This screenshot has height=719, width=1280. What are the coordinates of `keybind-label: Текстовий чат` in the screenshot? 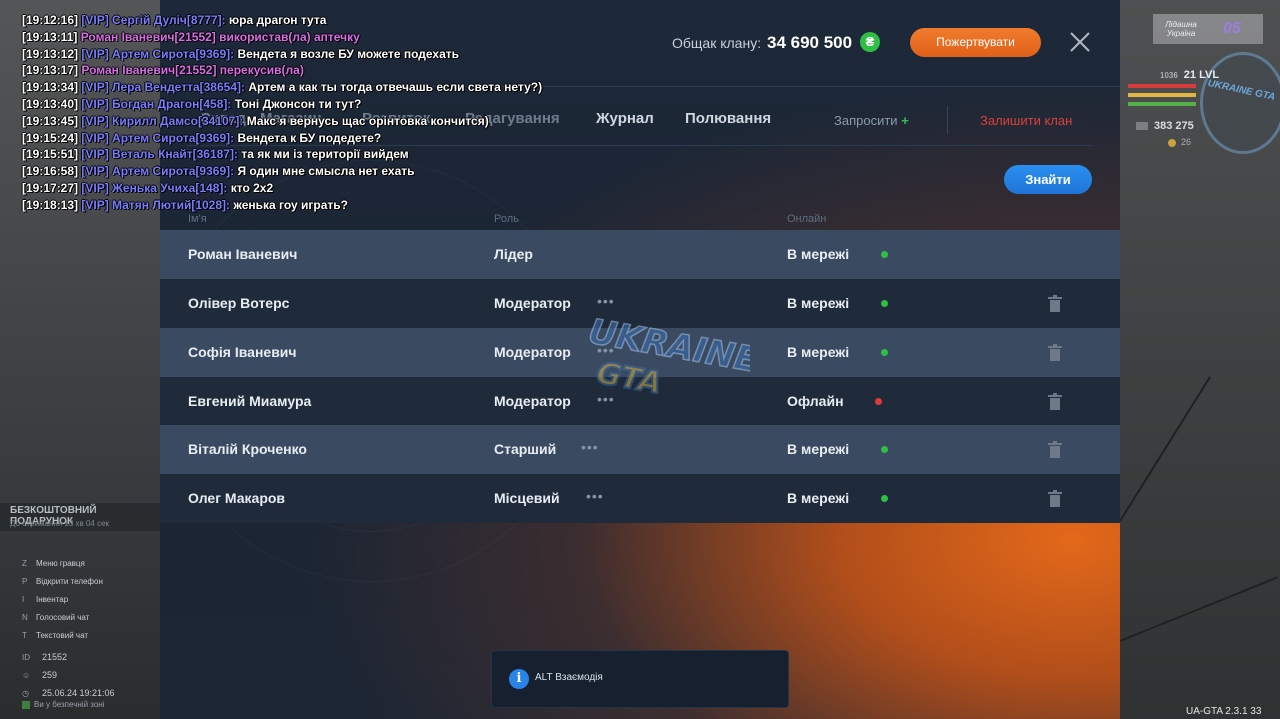 It's located at (62, 635).